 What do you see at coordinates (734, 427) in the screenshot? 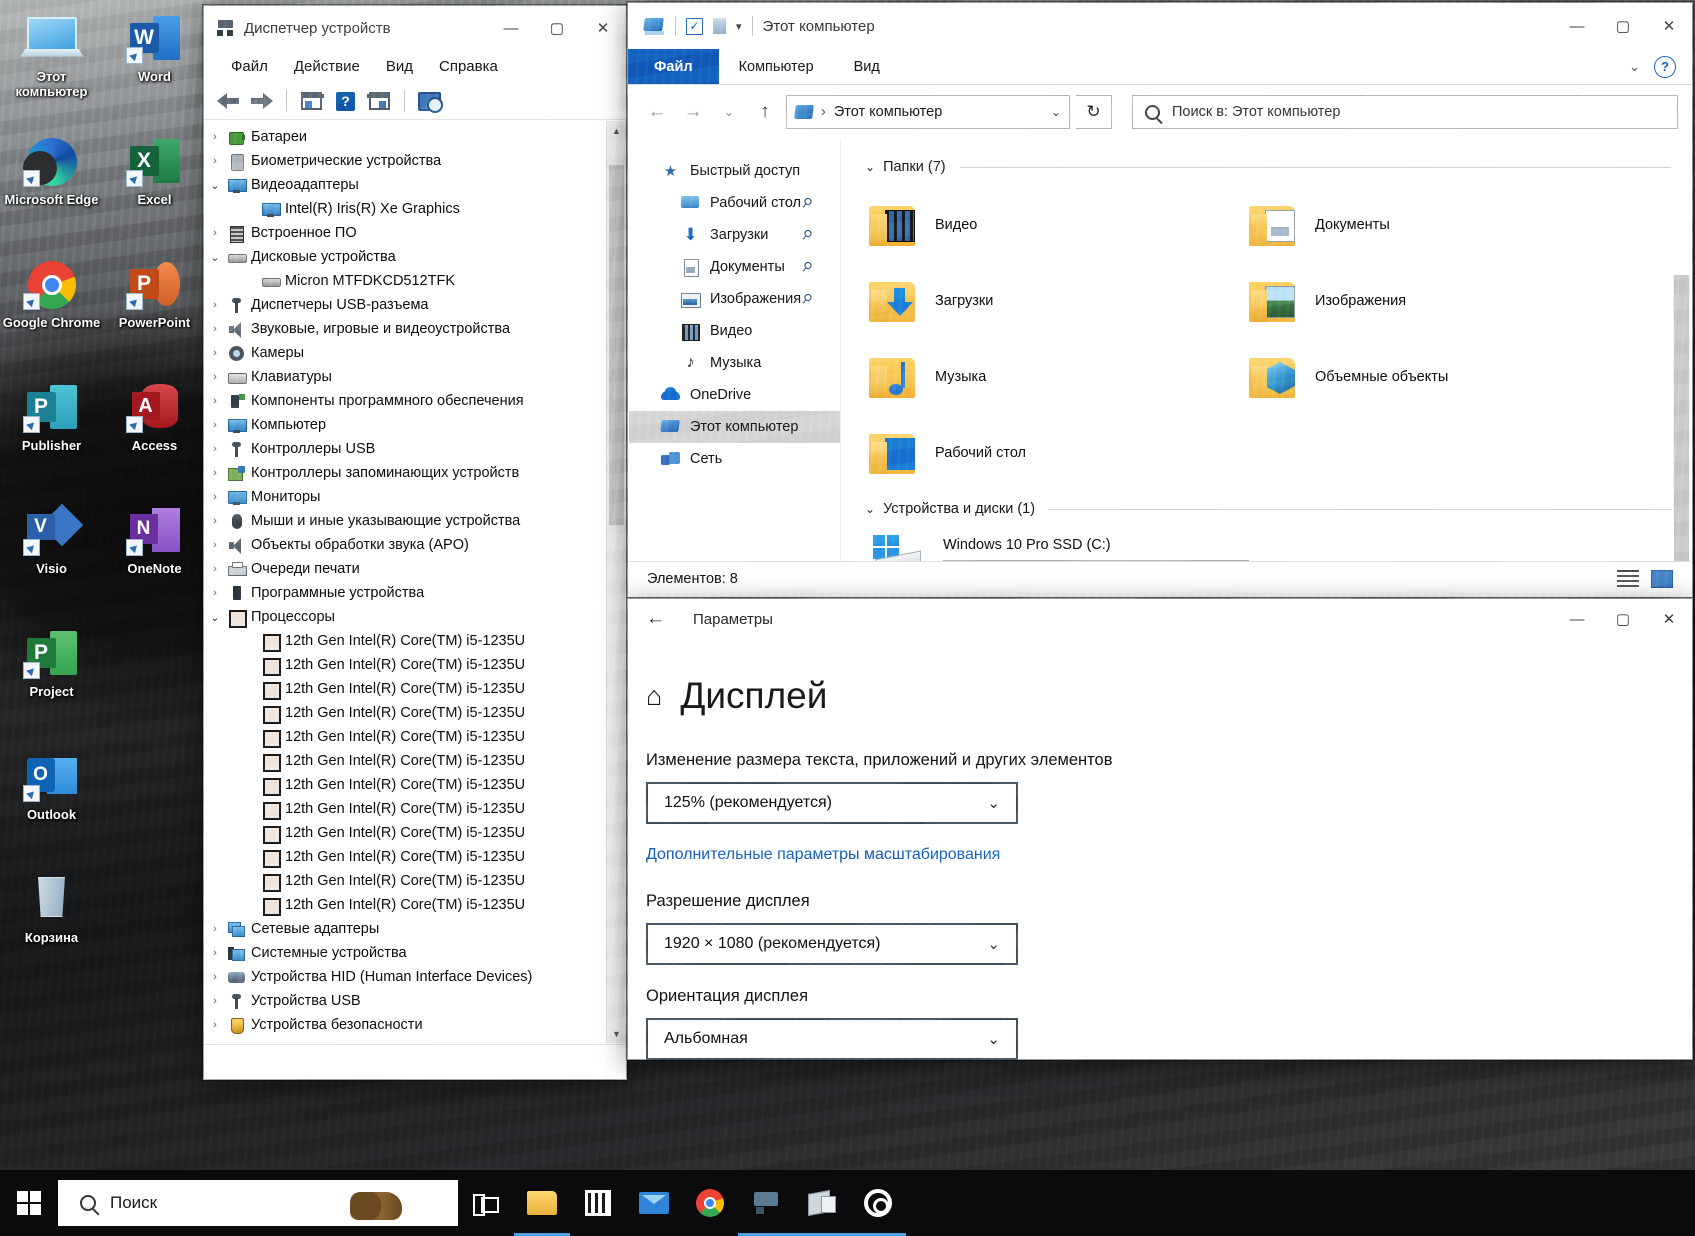
I see `nav-item-thispc: Этот компьютер` at bounding box center [734, 427].